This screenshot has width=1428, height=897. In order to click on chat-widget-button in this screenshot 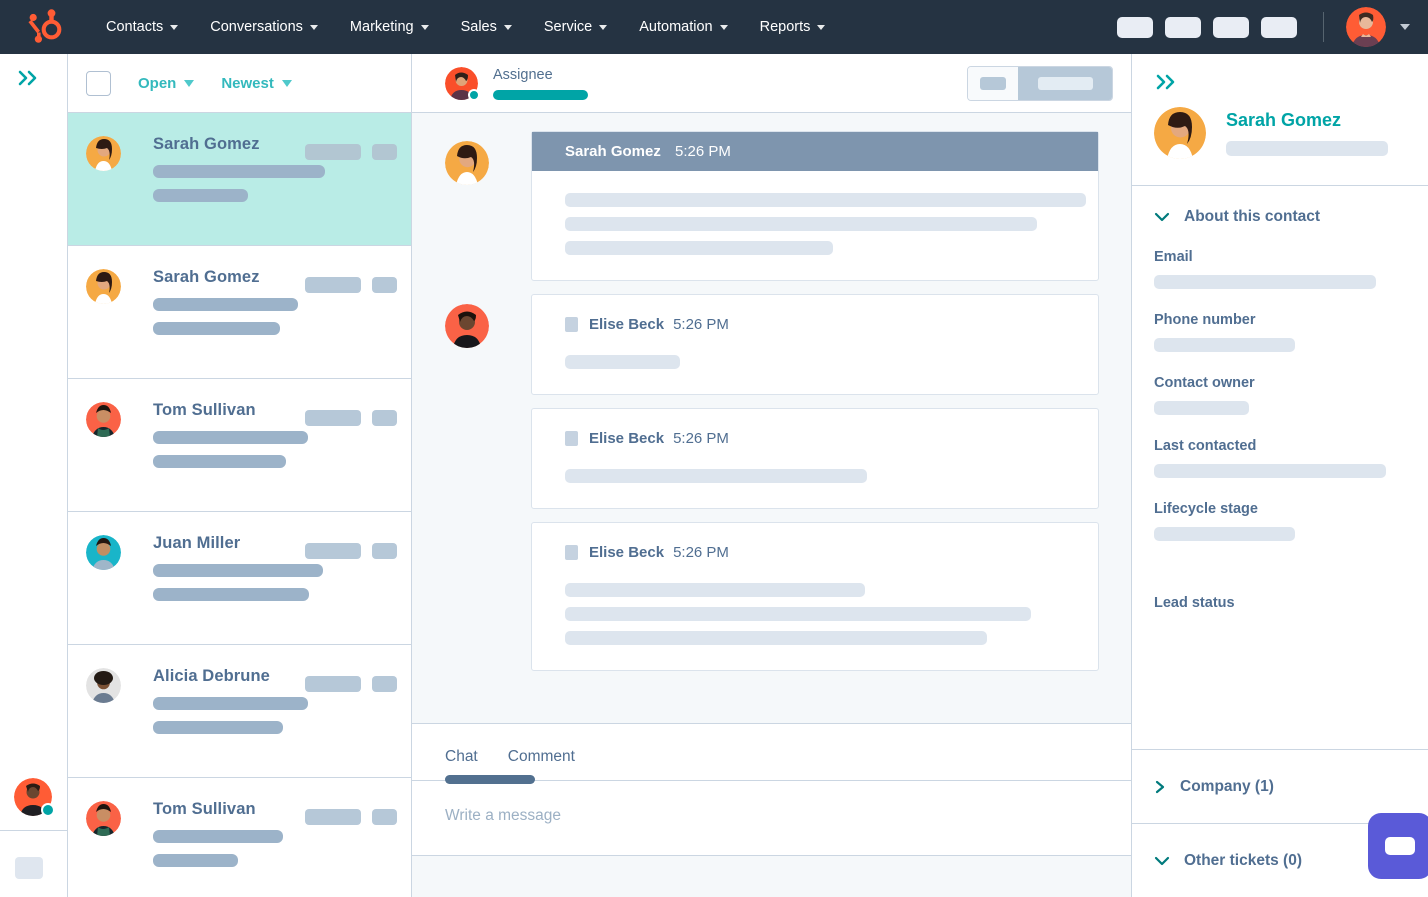, I will do `click(1398, 846)`.